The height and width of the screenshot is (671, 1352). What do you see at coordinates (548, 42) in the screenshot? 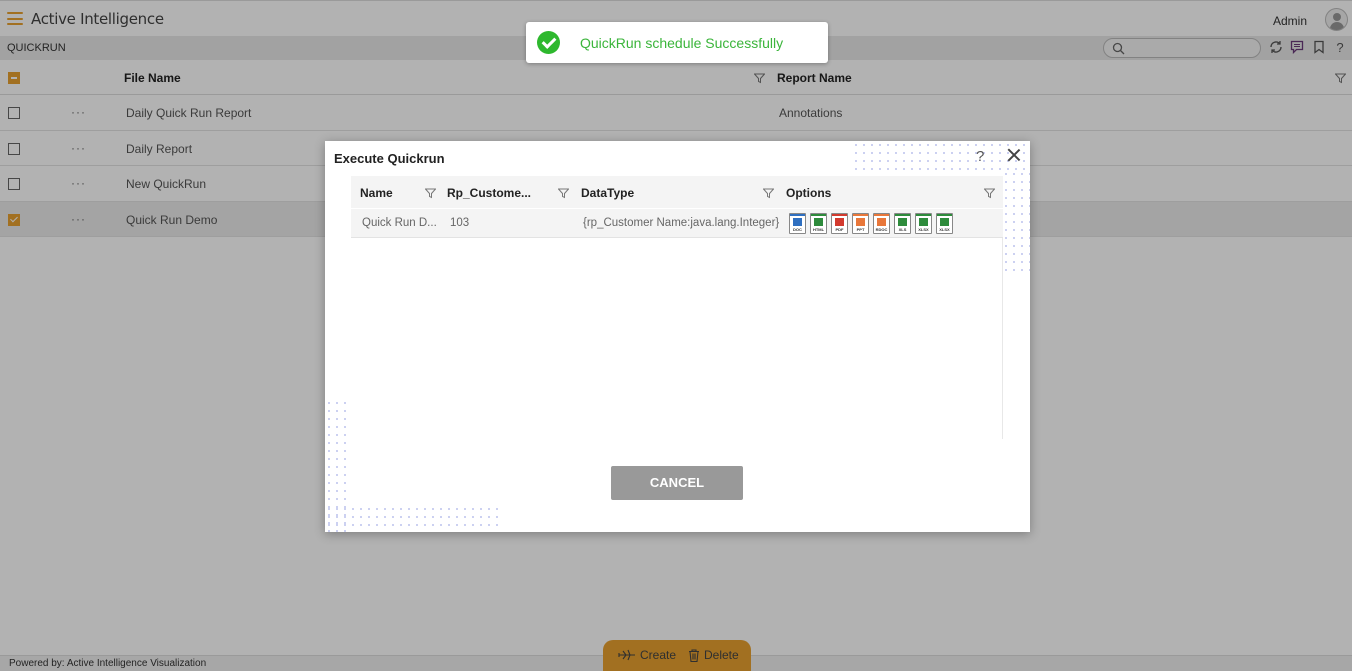
I see `check-circle-icon` at bounding box center [548, 42].